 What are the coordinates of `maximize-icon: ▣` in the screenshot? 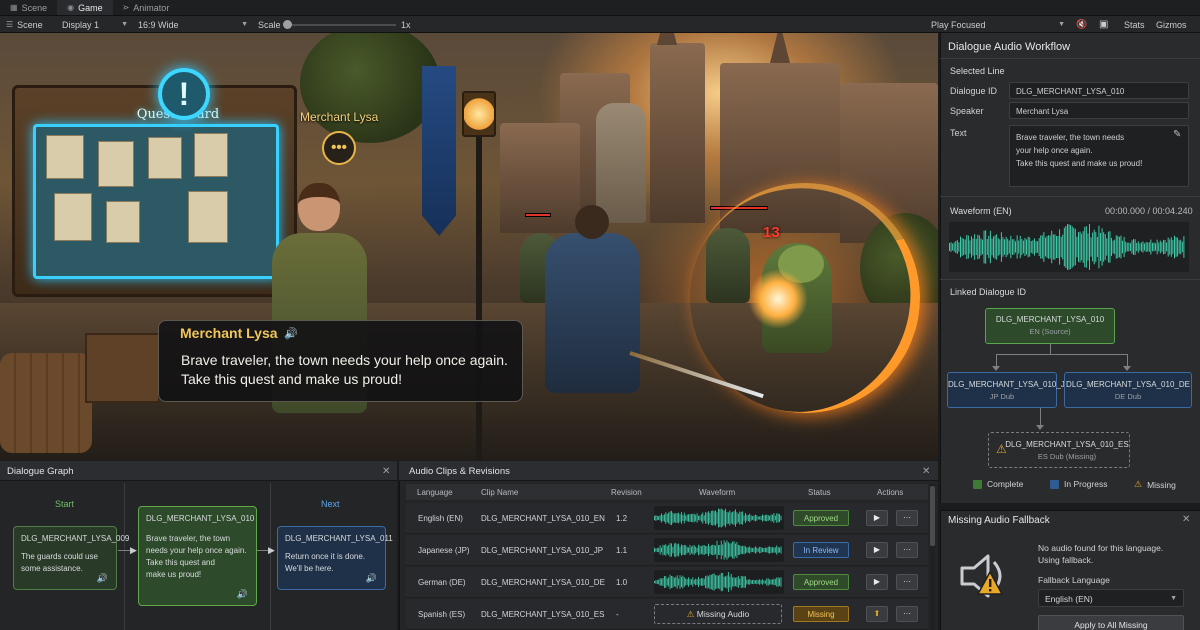 It's located at (1103, 24).